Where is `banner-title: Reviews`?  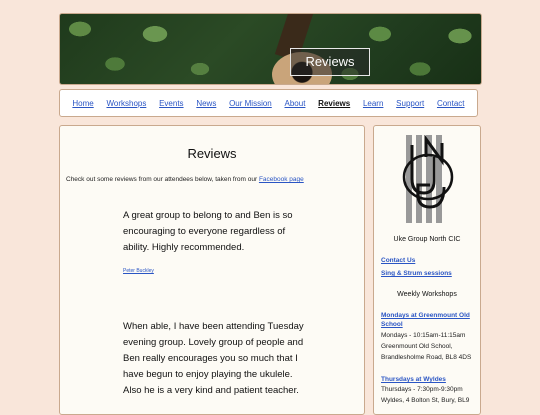
banner-title: Reviews is located at coordinates (330, 62).